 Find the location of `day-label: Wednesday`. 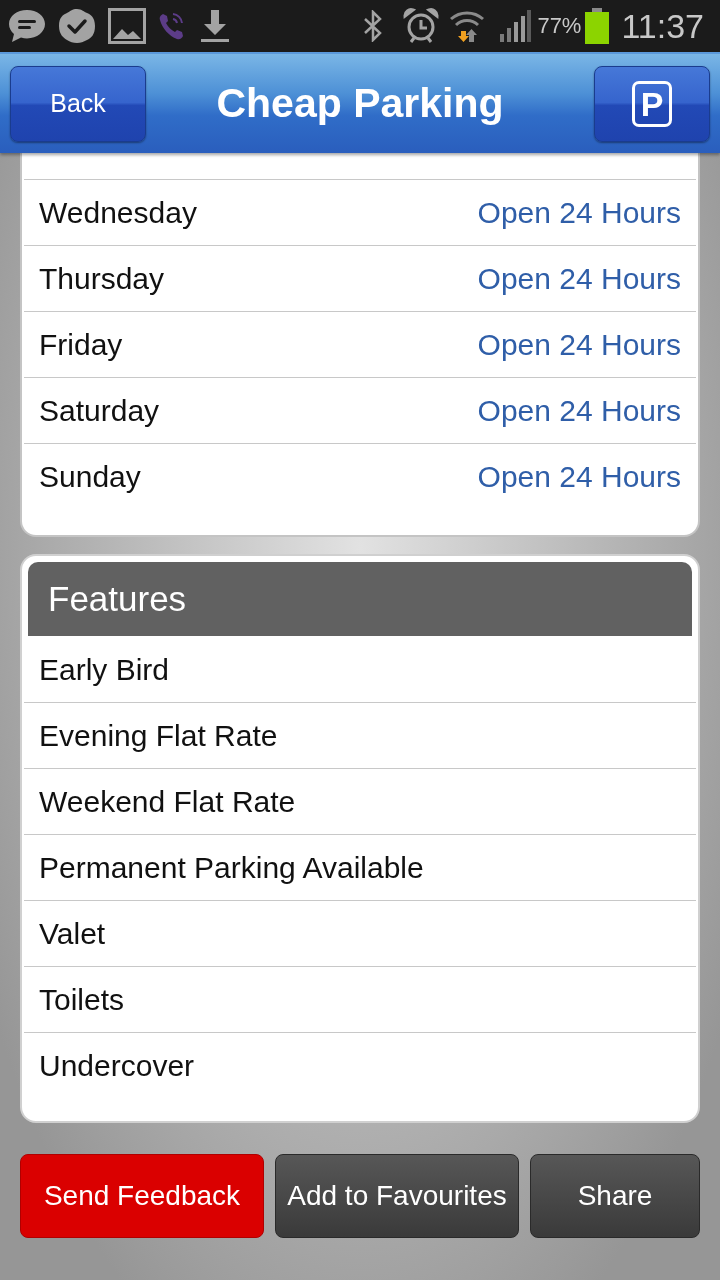

day-label: Wednesday is located at coordinates (118, 213).